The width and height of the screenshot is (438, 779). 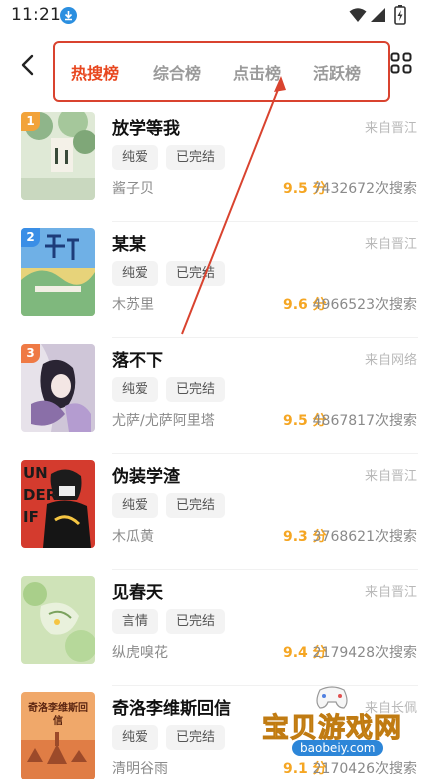 What do you see at coordinates (133, 537) in the screenshot?
I see `book-author: 木瓜黄` at bounding box center [133, 537].